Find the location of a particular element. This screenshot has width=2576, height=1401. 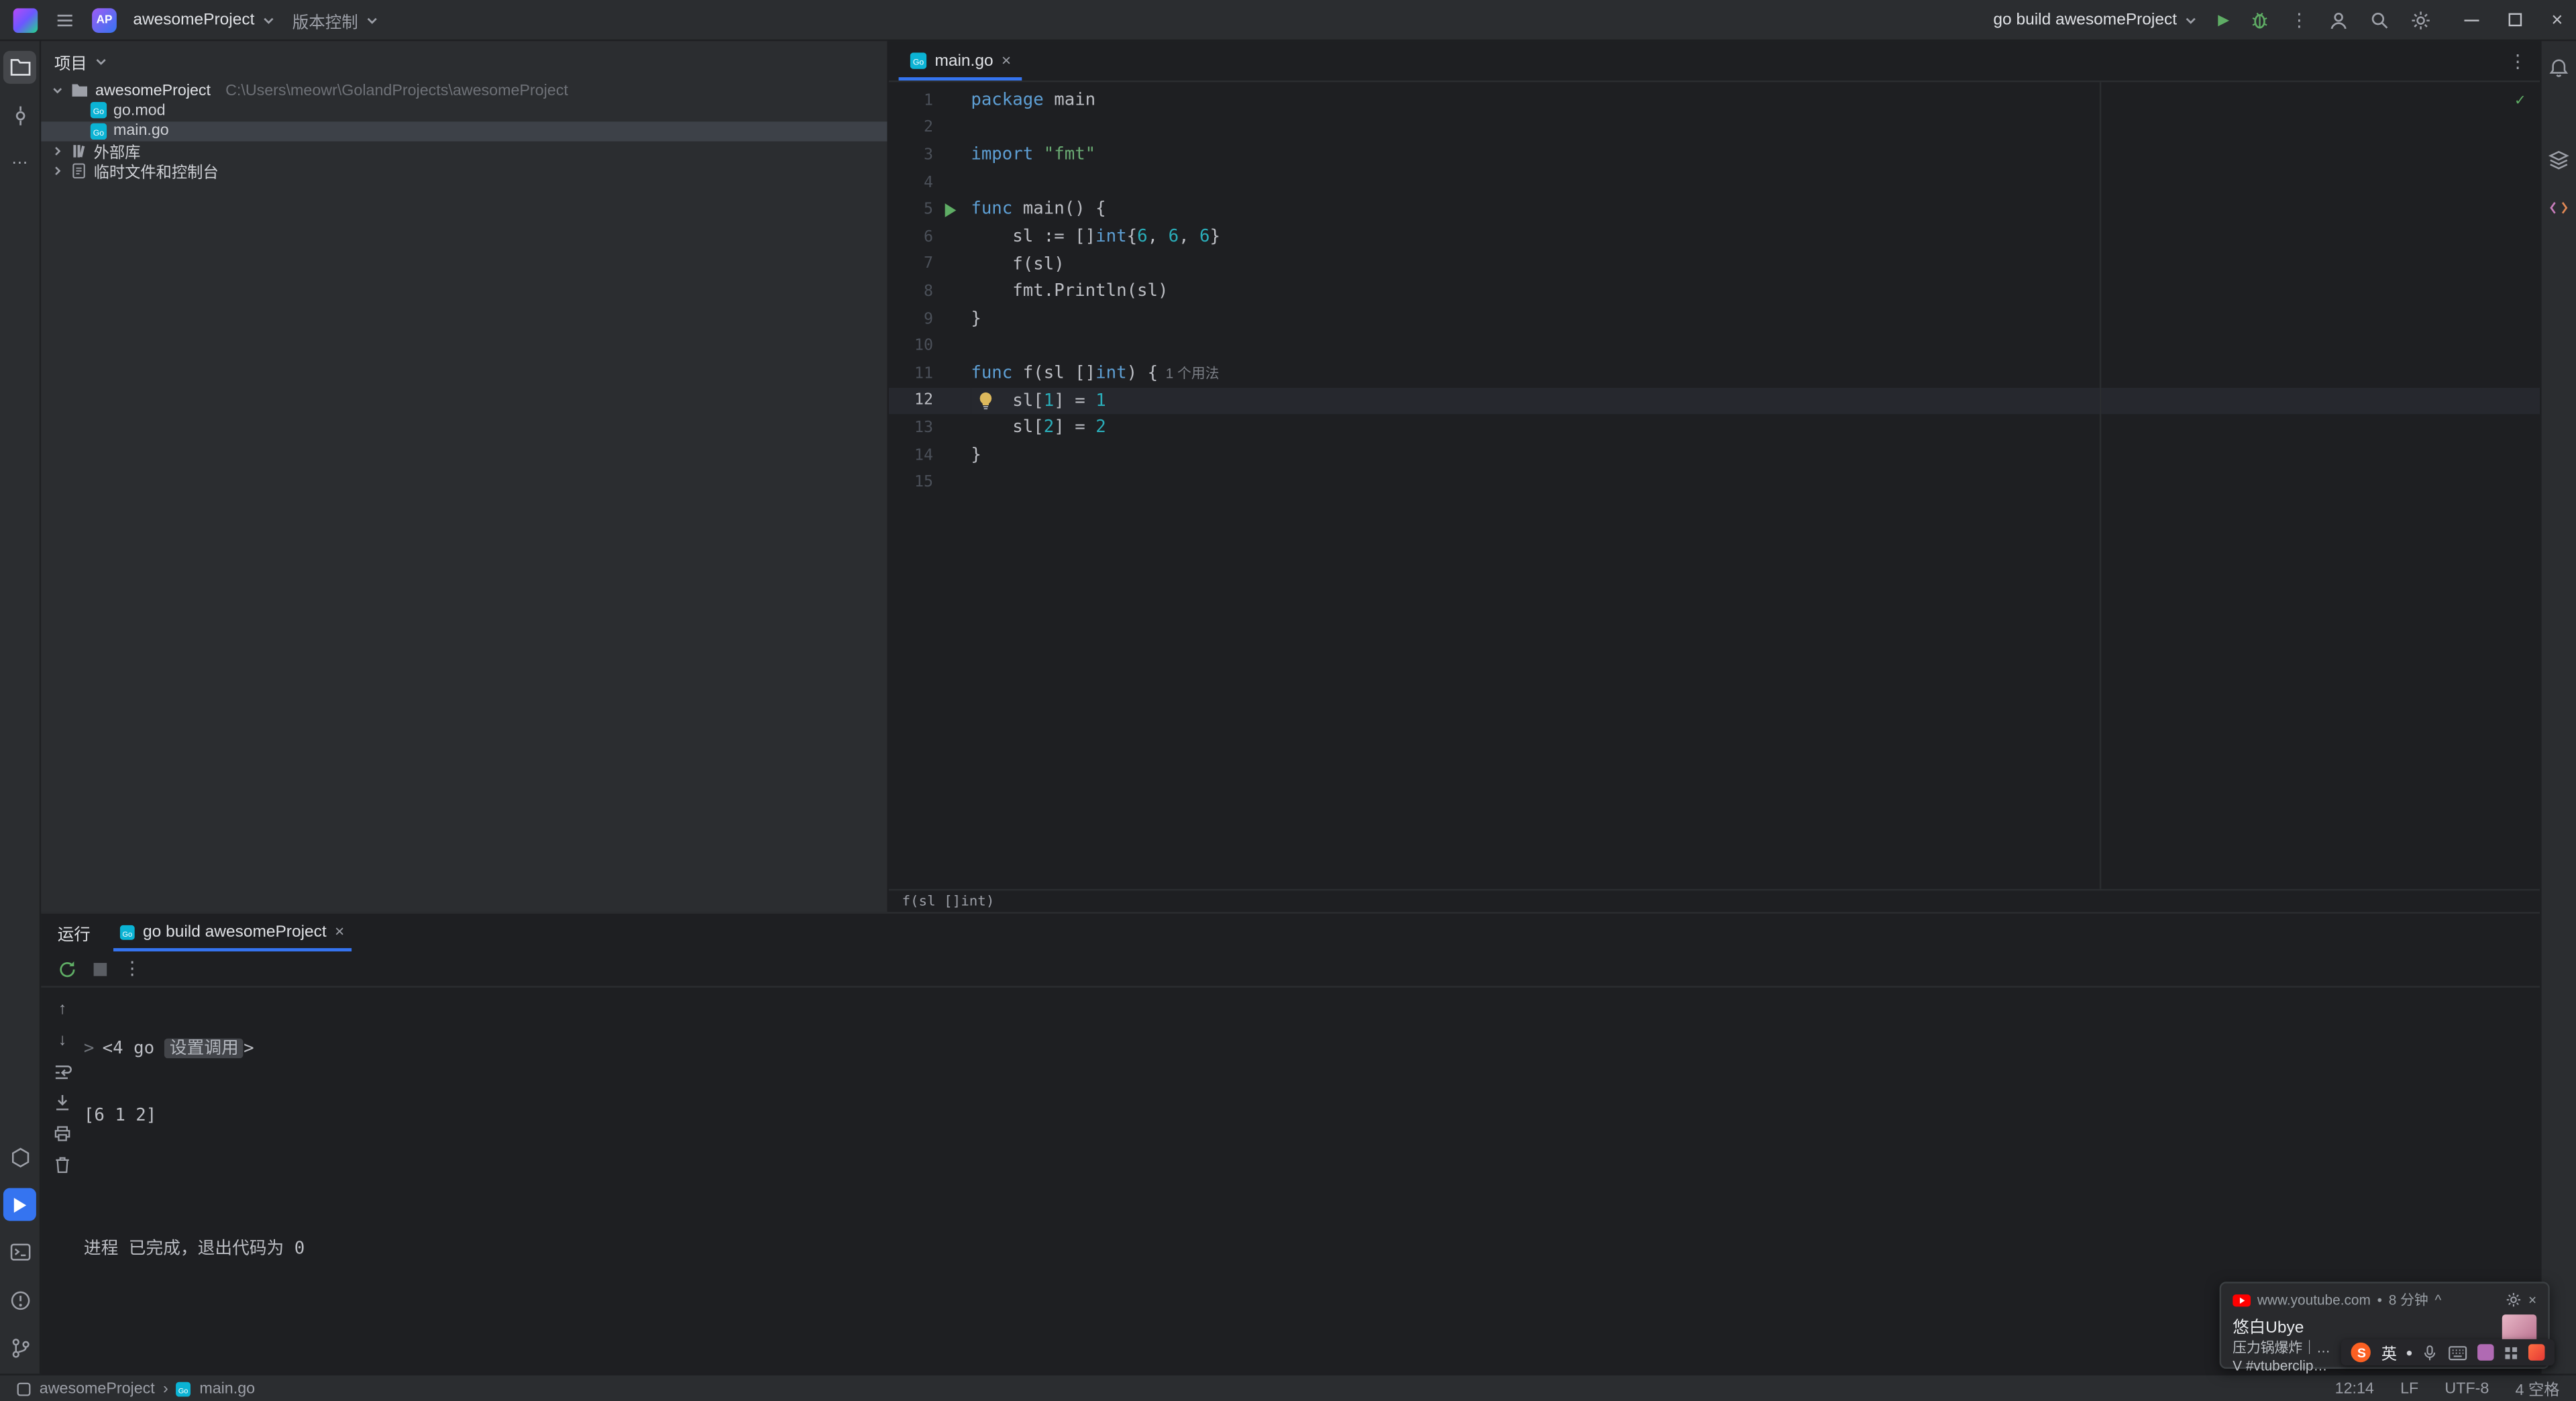

code-line-5: func main() { is located at coordinates (1755, 209).